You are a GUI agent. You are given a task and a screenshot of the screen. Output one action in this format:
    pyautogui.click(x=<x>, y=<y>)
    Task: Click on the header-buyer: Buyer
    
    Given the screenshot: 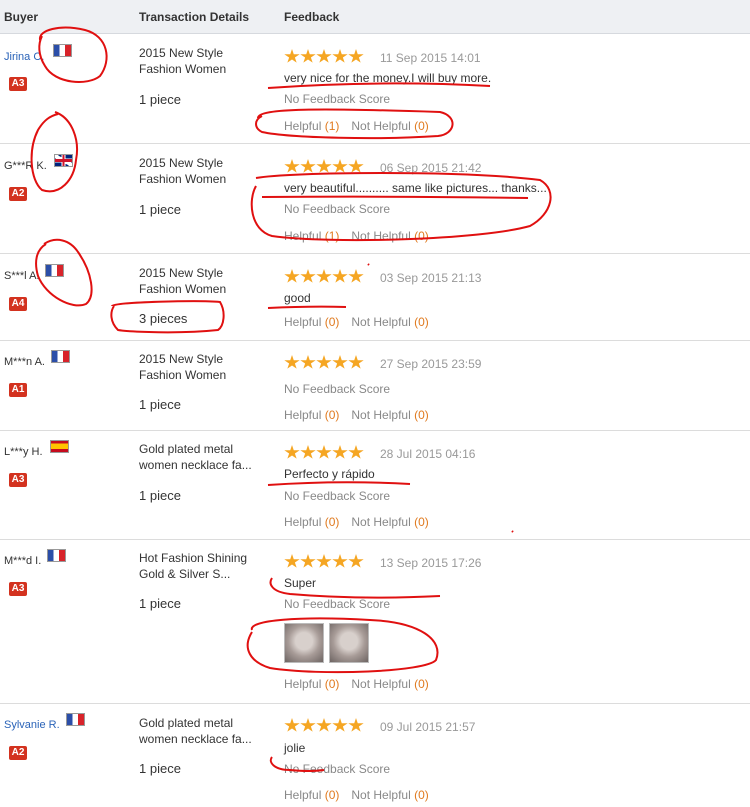 What is the action you would take?
    pyautogui.click(x=21, y=17)
    